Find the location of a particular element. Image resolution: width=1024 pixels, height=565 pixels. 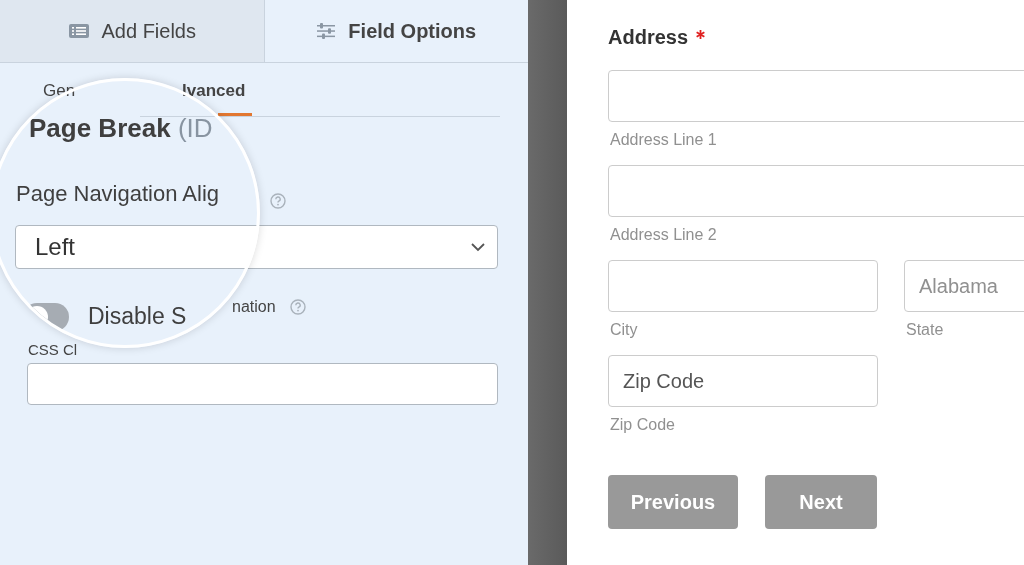

panel-tab: Add Fields is located at coordinates (132, 31).